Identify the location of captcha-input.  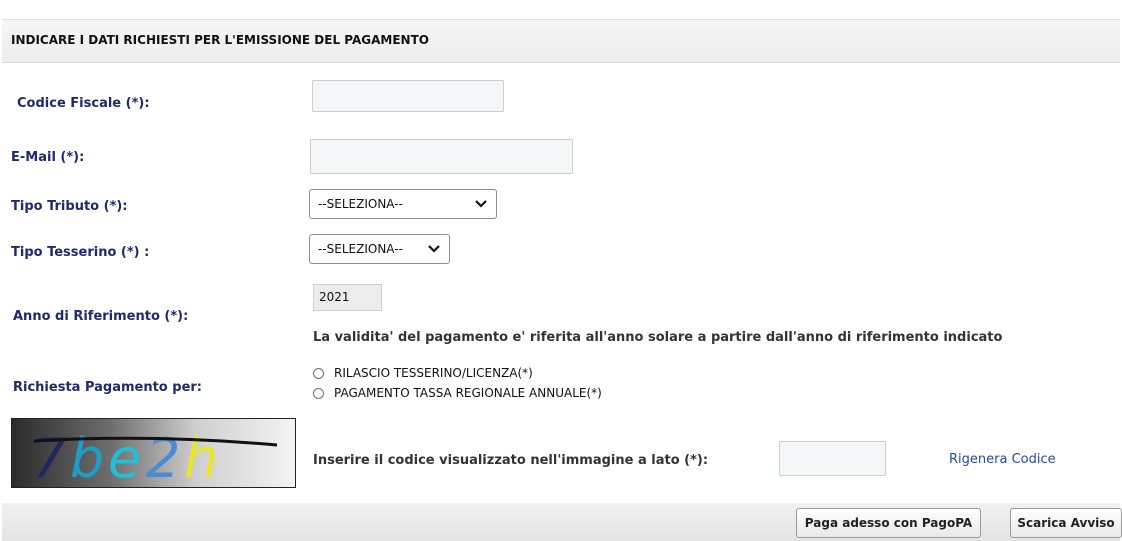
(832, 458).